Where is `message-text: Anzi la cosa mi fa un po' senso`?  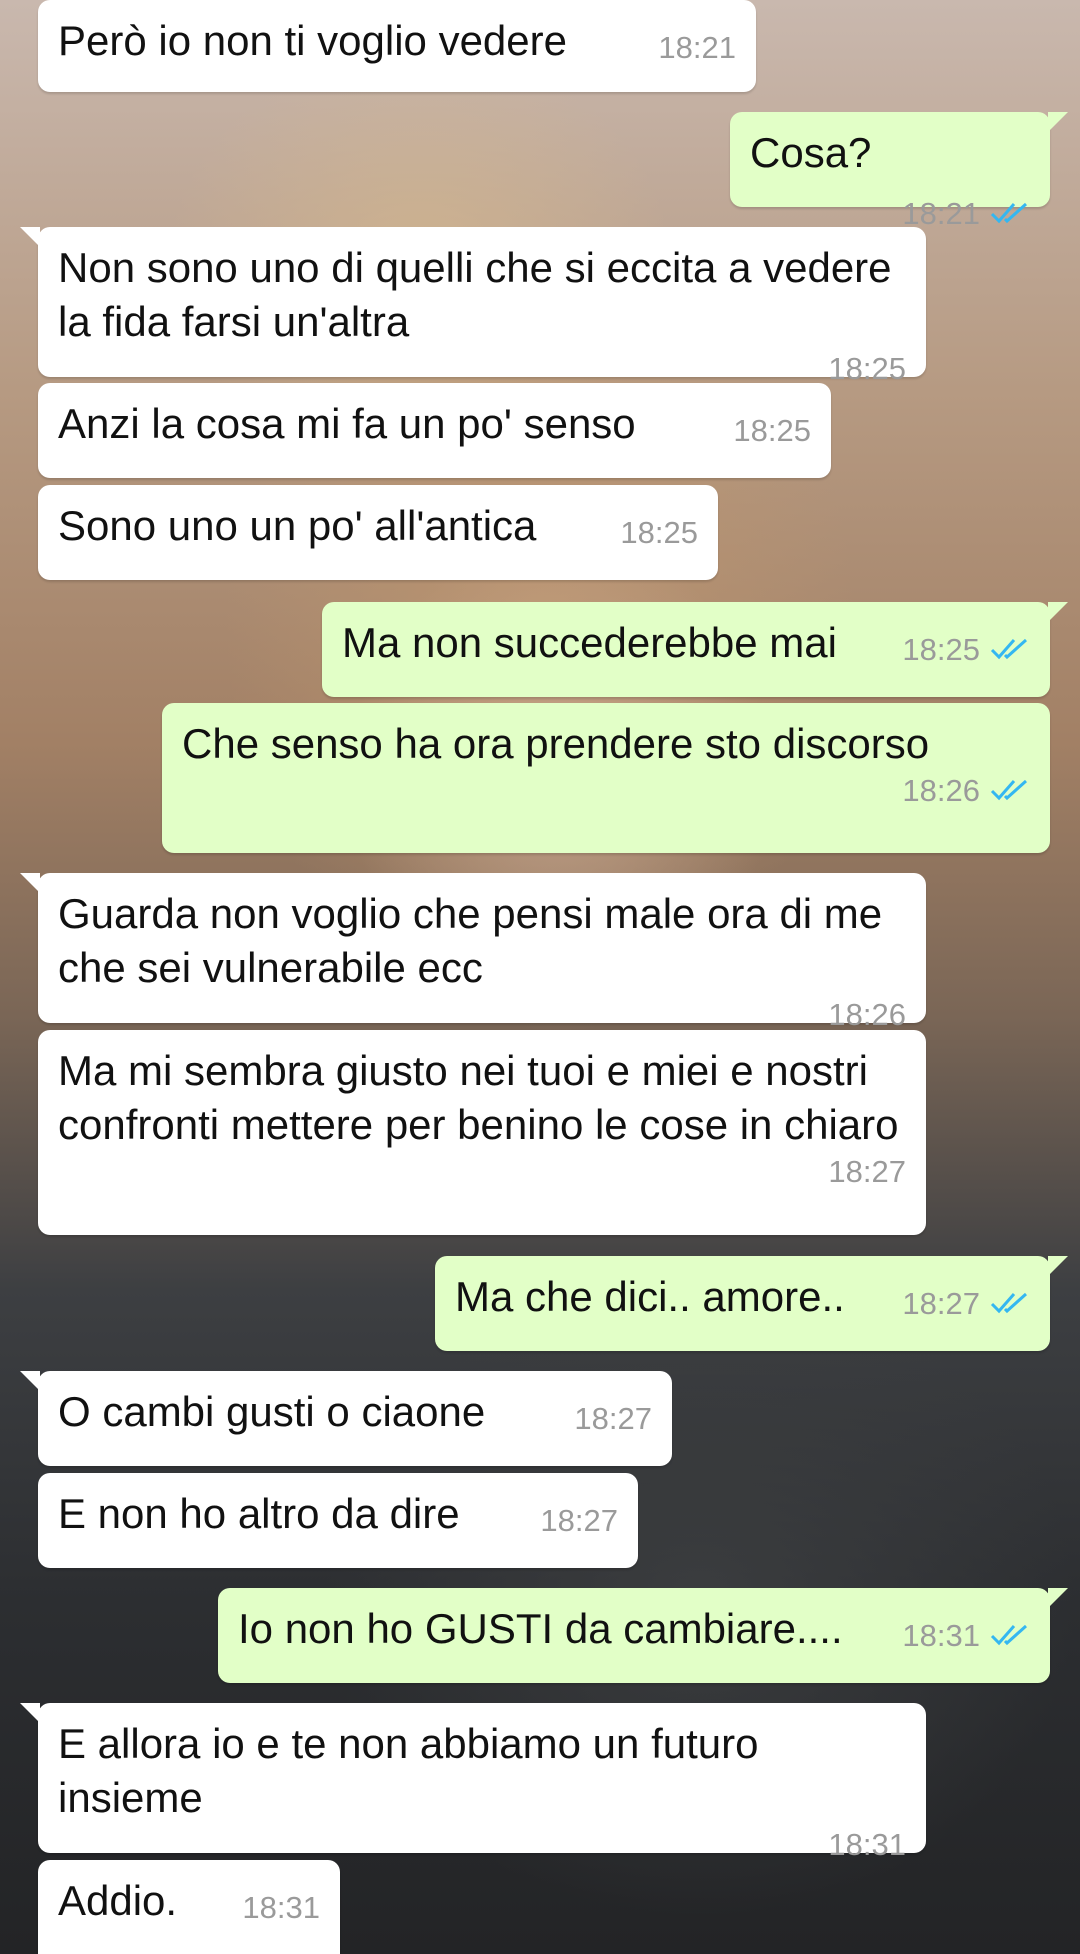 message-text: Anzi la cosa mi fa un po' senso is located at coordinates (347, 423).